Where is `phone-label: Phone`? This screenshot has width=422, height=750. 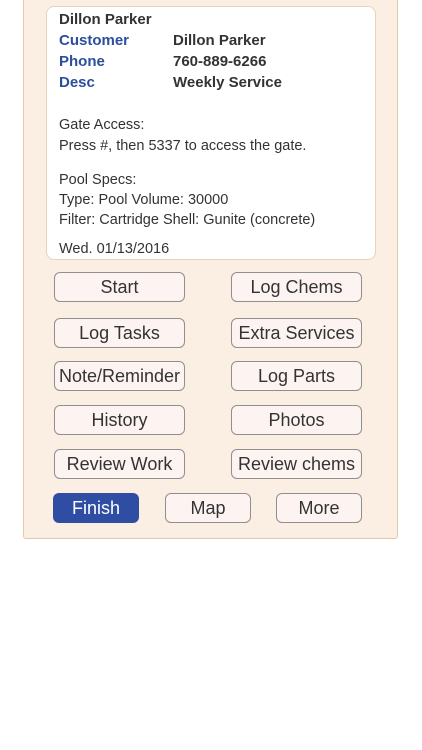 phone-label: Phone is located at coordinates (82, 61).